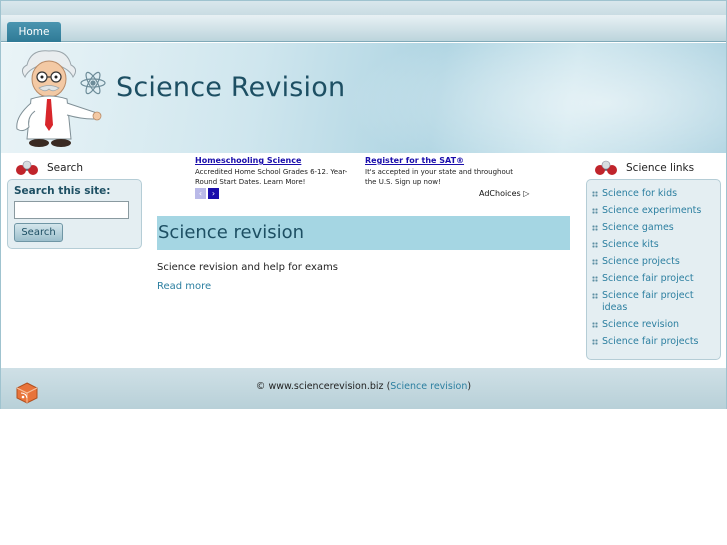 This screenshot has height=545, width=727. I want to click on article-title: Science revision, so click(363, 233).